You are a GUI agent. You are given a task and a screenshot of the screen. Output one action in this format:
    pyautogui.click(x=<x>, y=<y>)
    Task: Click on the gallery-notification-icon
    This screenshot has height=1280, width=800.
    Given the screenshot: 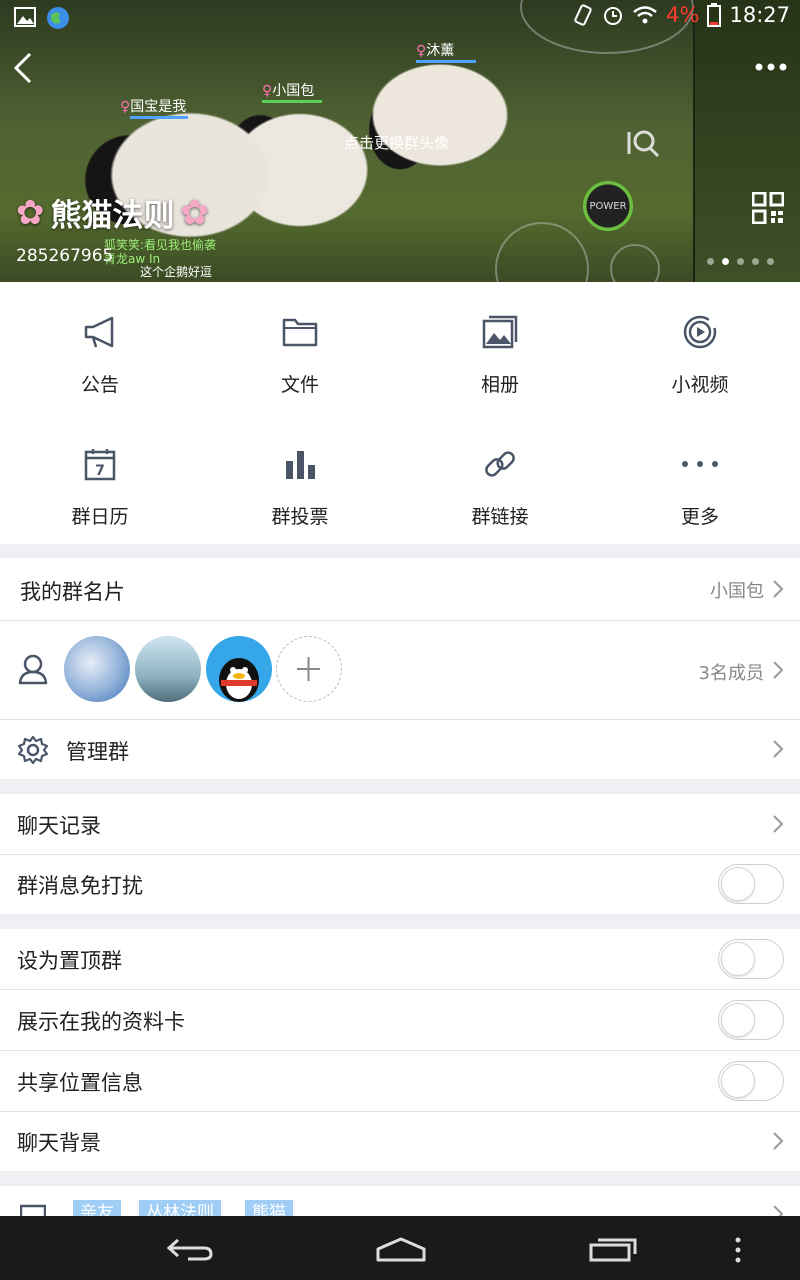 What is the action you would take?
    pyautogui.click(x=25, y=17)
    